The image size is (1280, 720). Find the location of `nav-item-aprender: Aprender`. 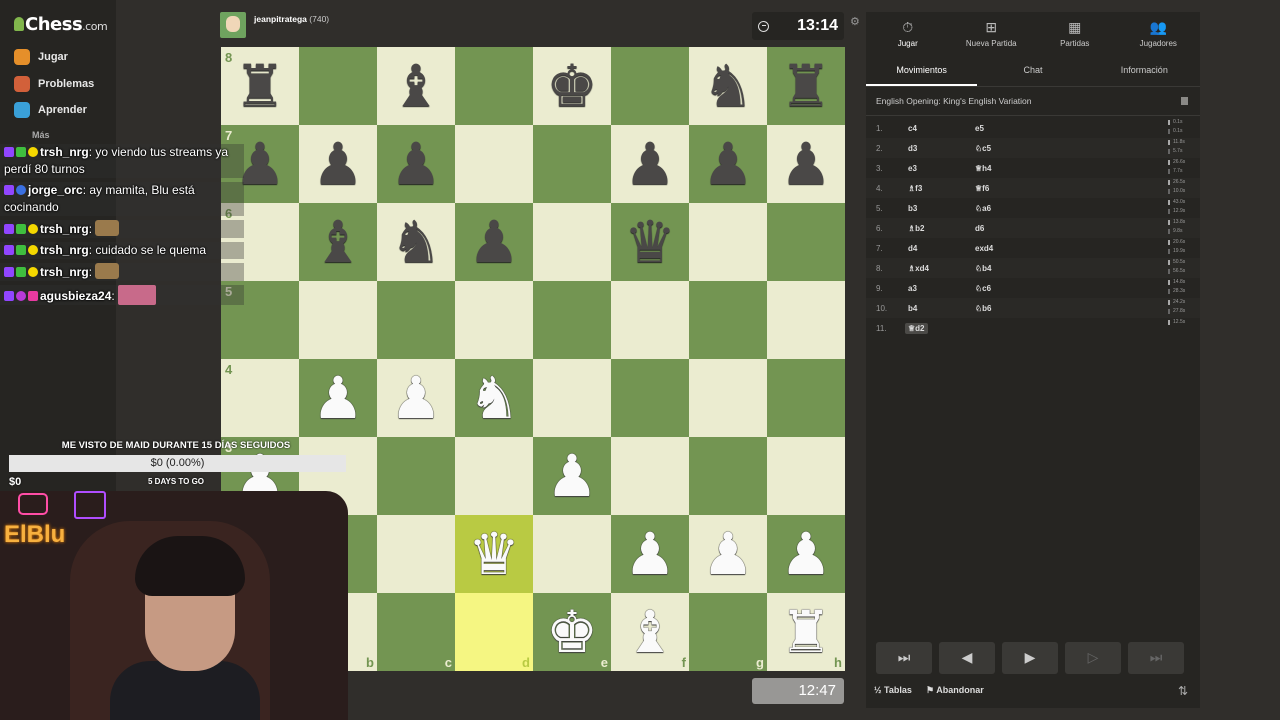

nav-item-aprender: Aprender is located at coordinates (50, 110).